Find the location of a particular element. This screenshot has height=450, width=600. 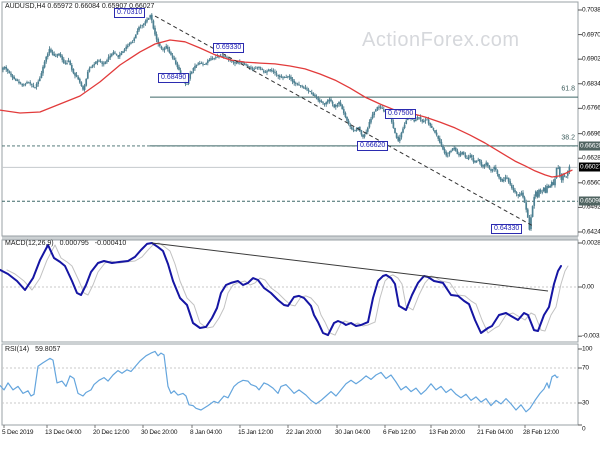

price-axis-label: 0.65600 is located at coordinates (591, 183).